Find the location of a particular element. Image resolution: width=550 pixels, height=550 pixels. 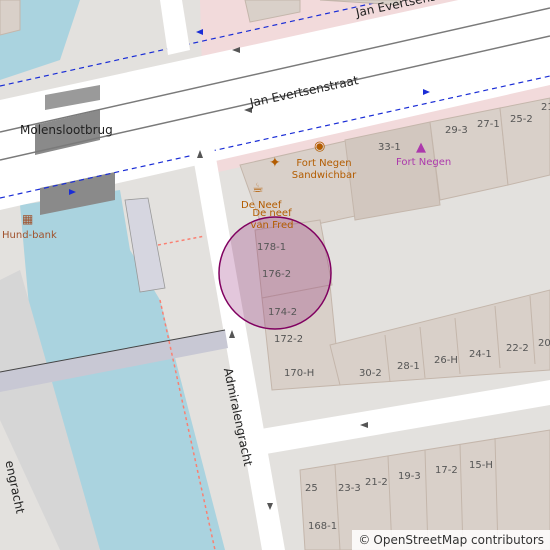

restaurant-icon: ✦ is located at coordinates (275, 163).